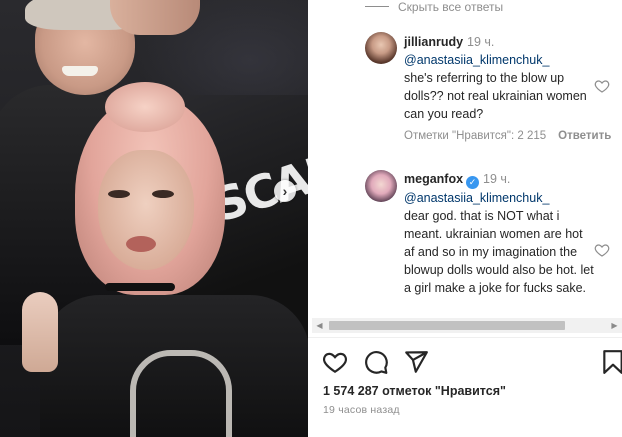 This screenshot has height=437, width=622. What do you see at coordinates (319, 325) in the screenshot?
I see `scroll-left-arrow-icon: ◀` at bounding box center [319, 325].